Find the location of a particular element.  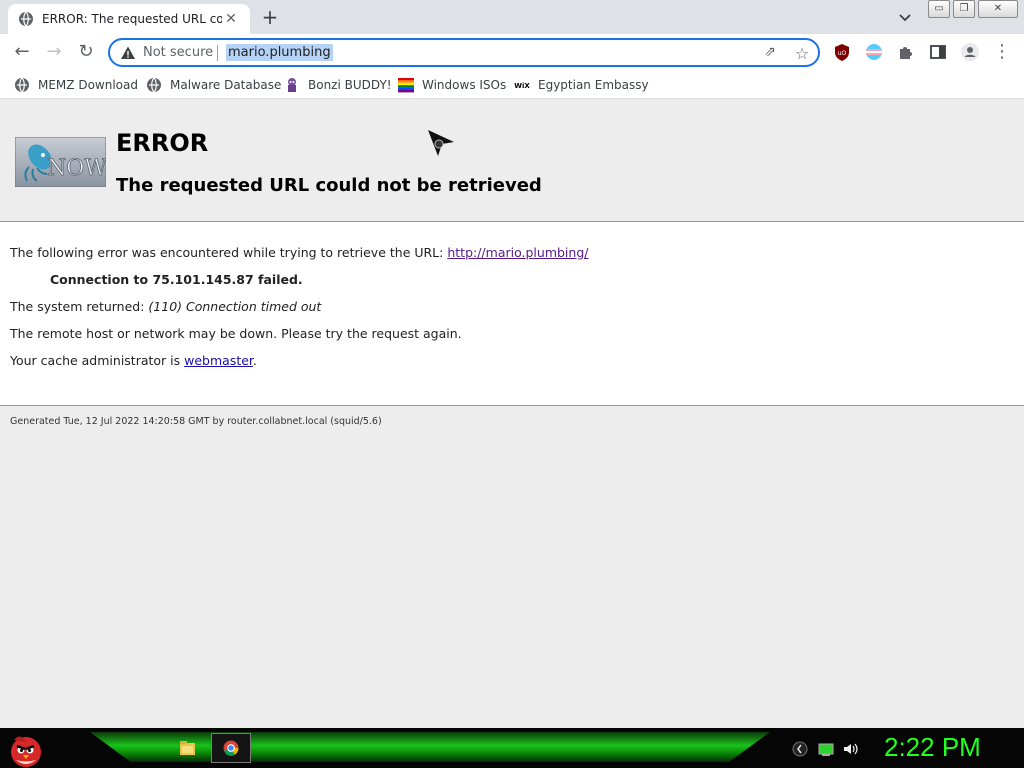

bonzi-icon is located at coordinates (292, 85).